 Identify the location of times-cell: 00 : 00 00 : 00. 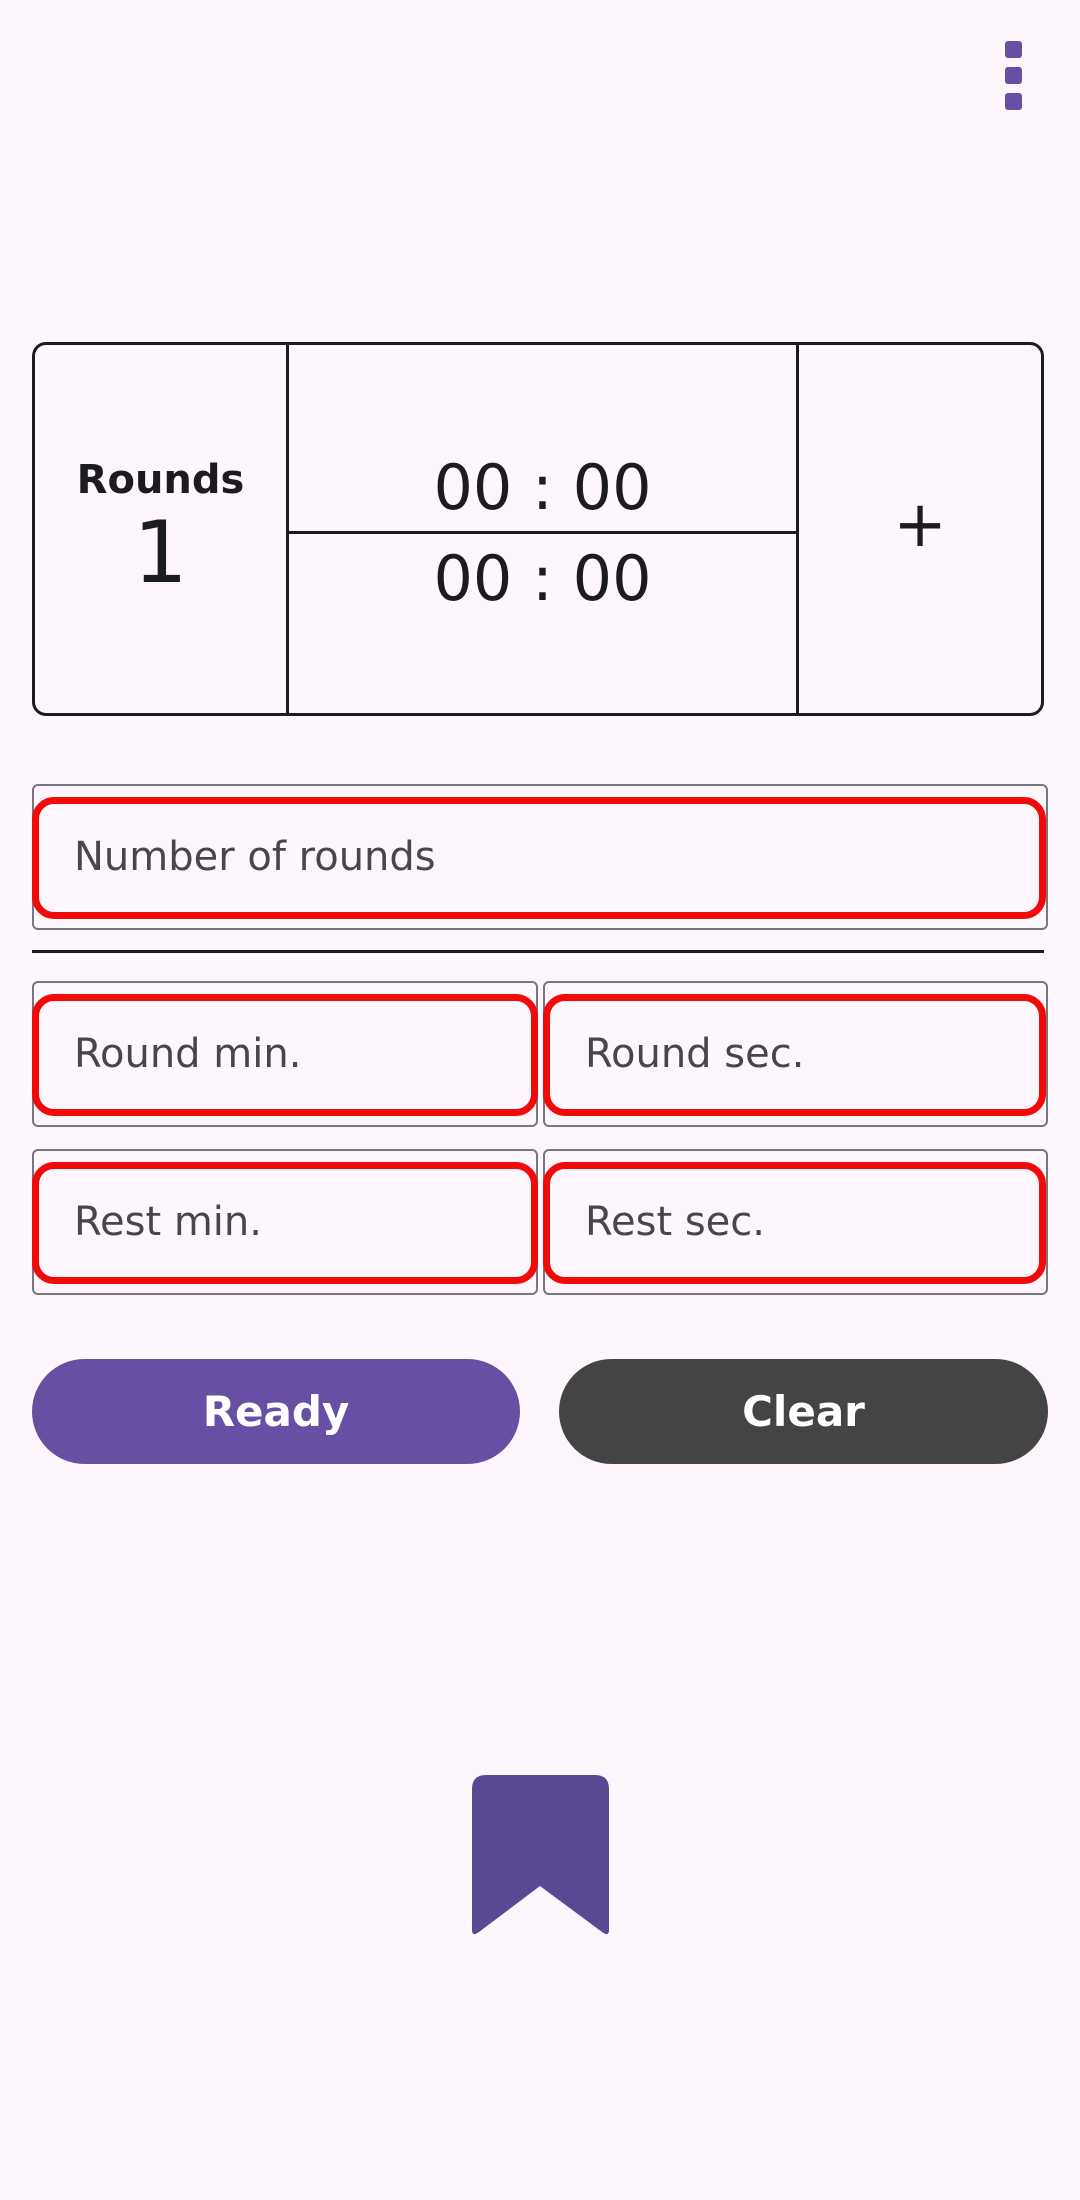
(544, 529).